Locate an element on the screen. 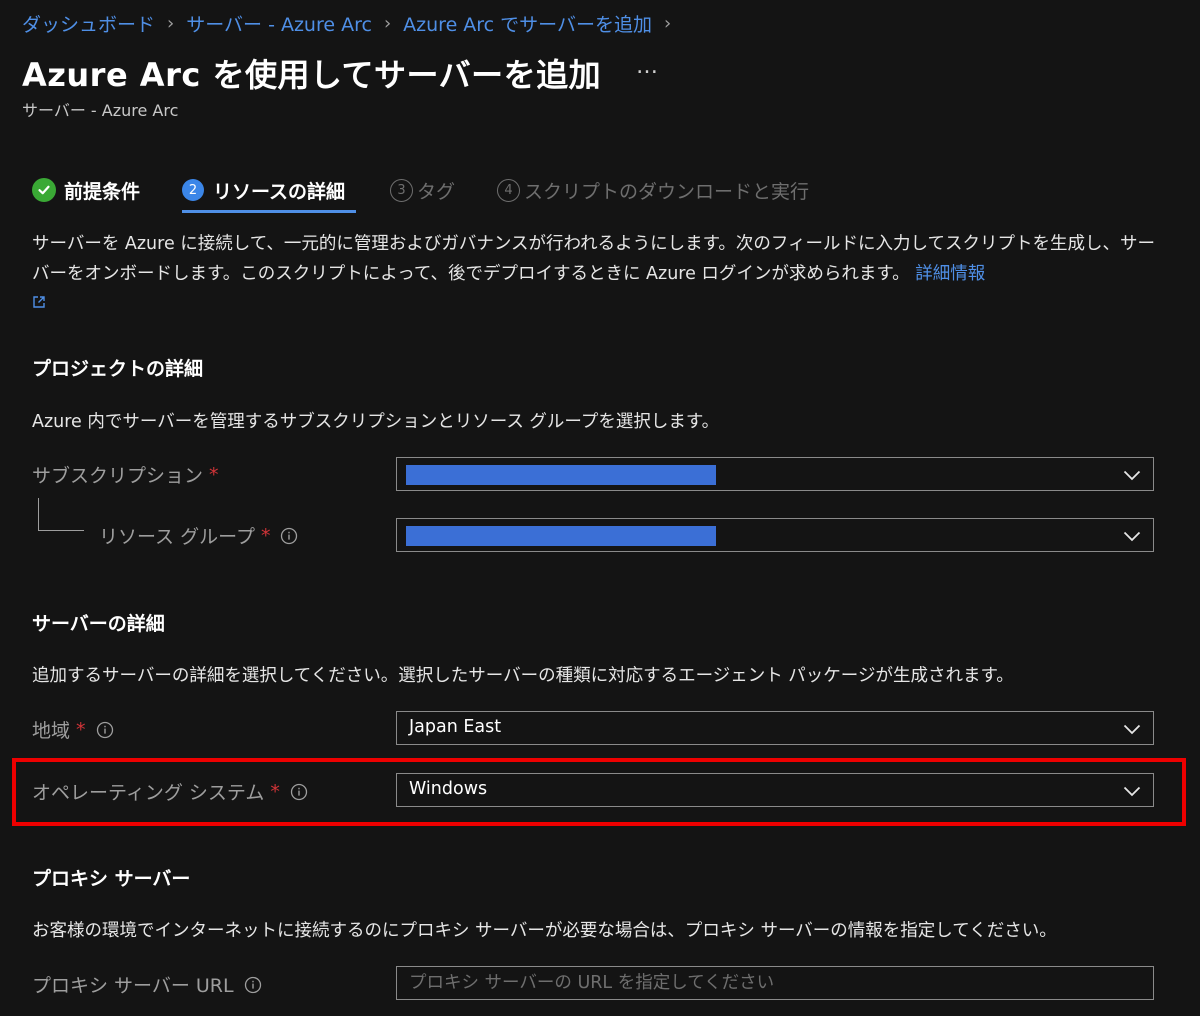 The height and width of the screenshot is (1016, 1200). subscription-dropdown is located at coordinates (775, 474).